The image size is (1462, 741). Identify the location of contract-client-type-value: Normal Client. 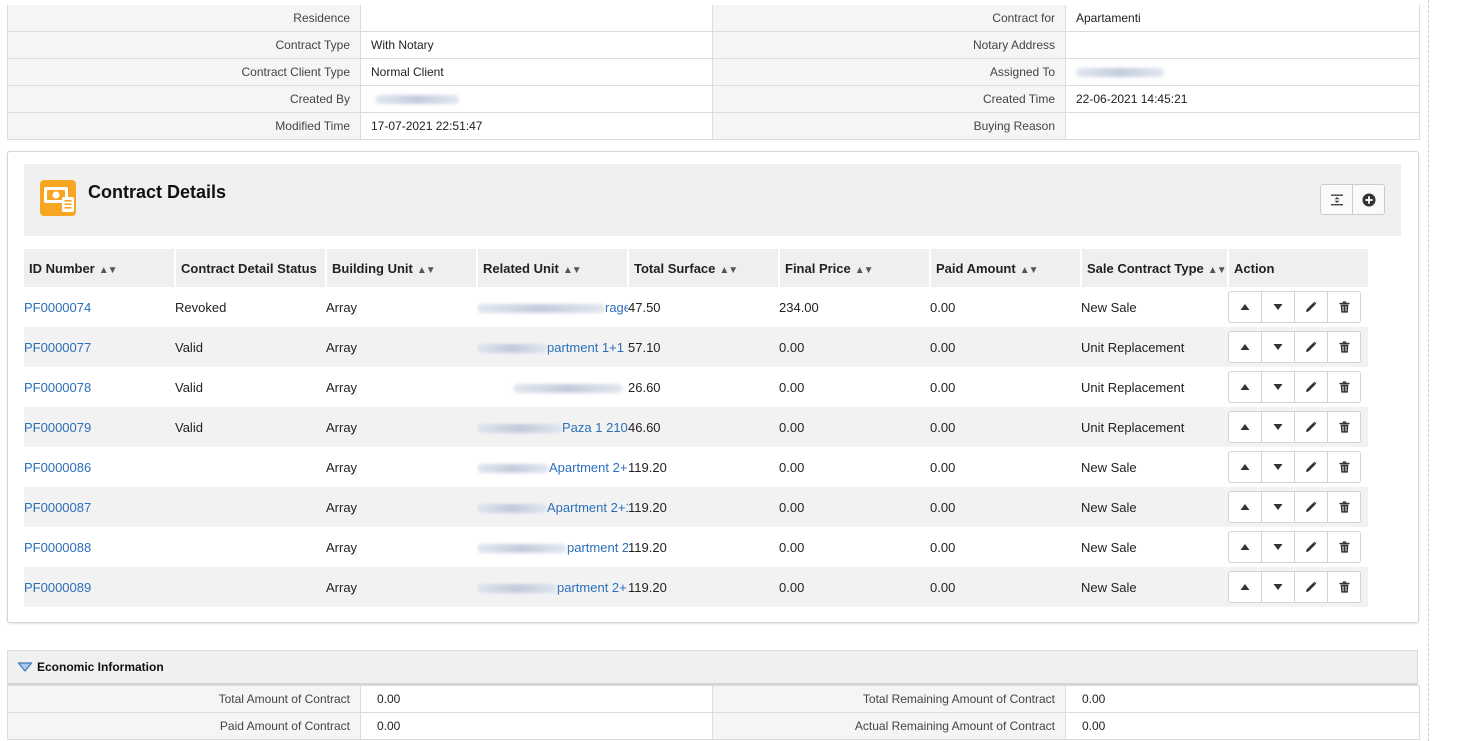
(537, 72).